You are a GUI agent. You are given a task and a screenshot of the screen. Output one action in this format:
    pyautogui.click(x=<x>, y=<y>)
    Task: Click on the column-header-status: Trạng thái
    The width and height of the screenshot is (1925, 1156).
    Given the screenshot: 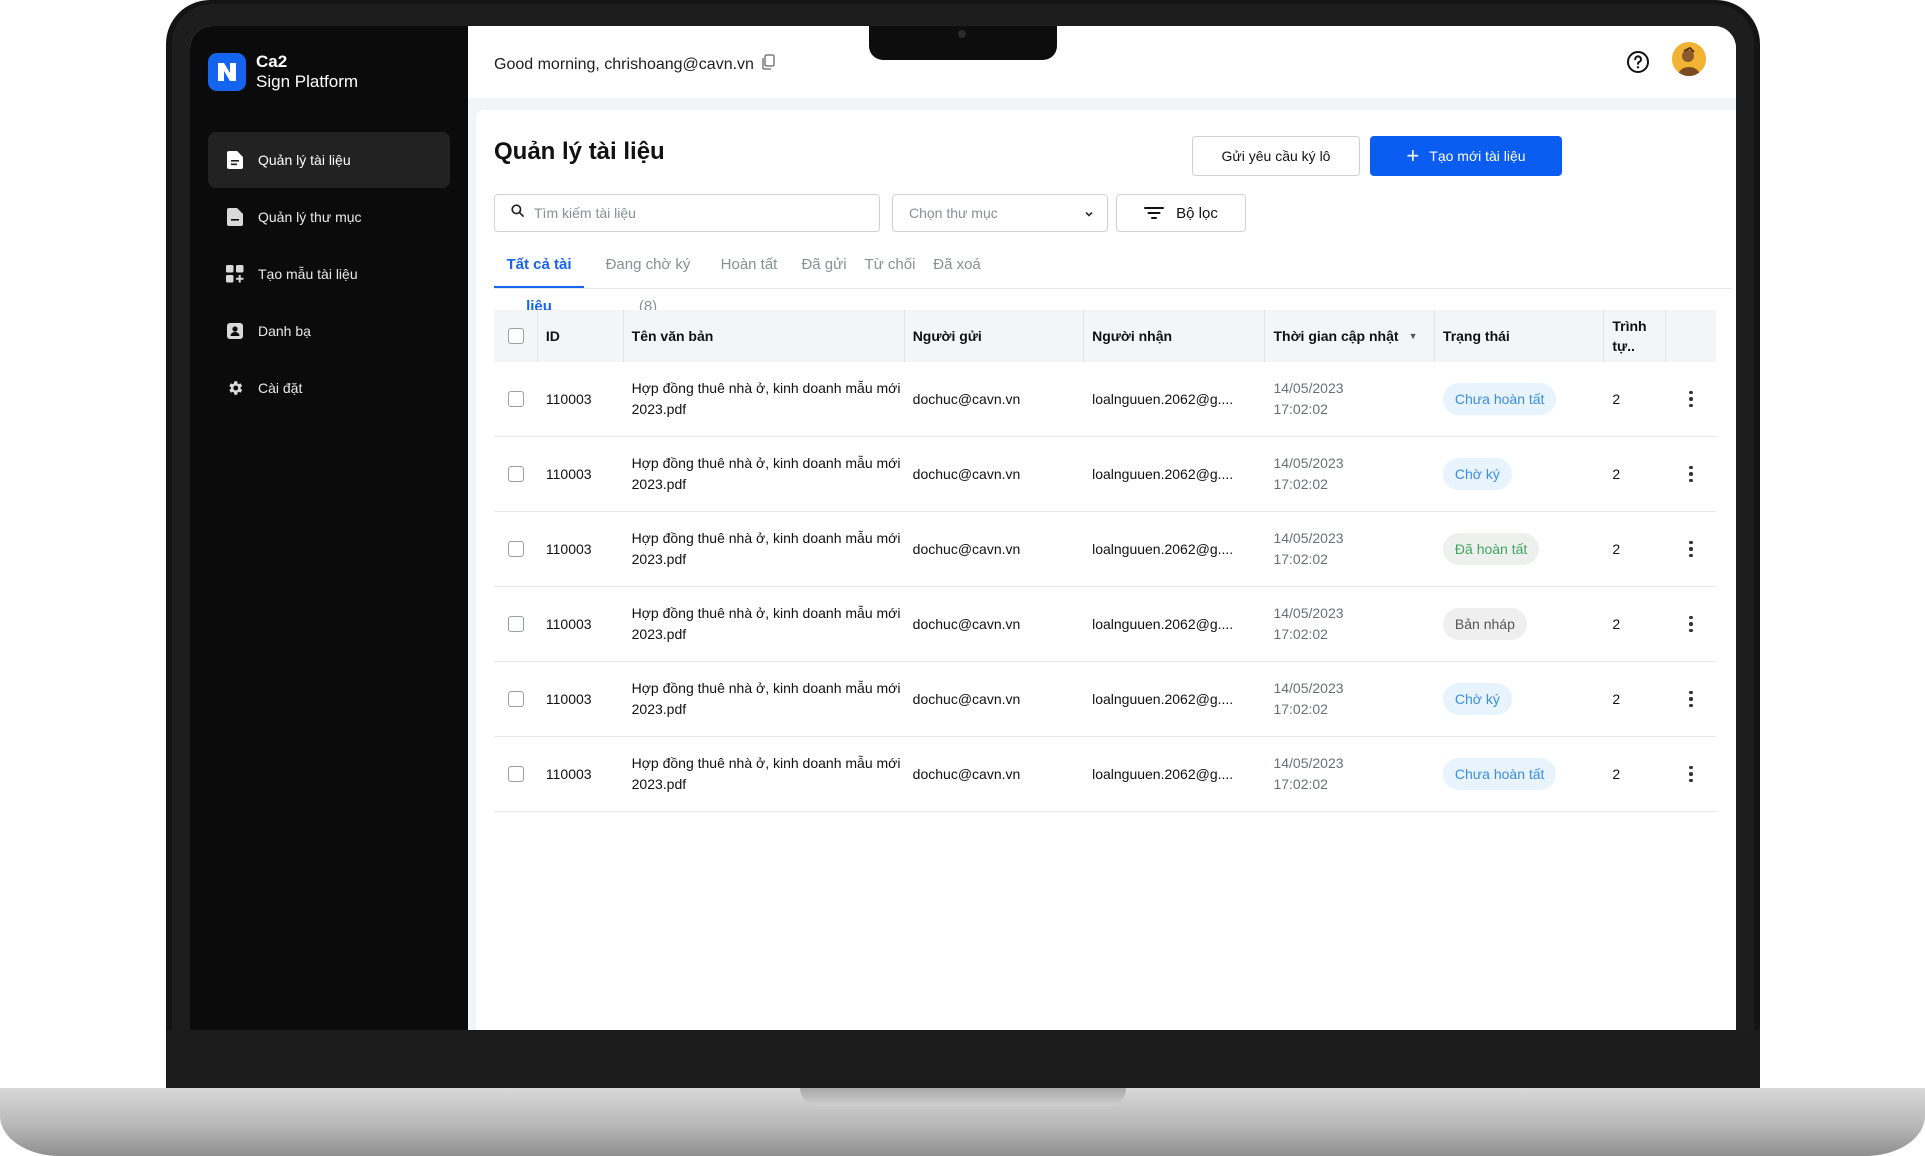 What is the action you would take?
    pyautogui.click(x=1520, y=336)
    